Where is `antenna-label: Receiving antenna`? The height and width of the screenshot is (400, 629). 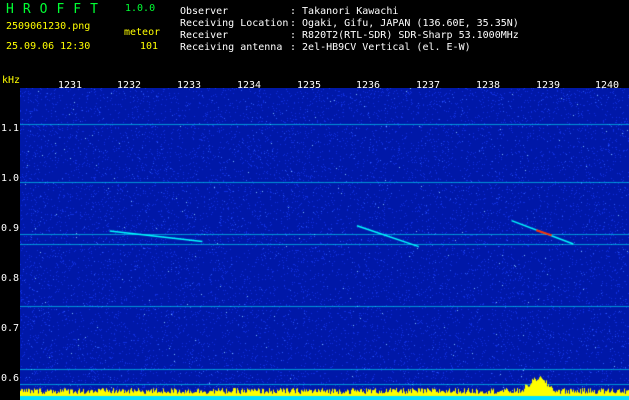
antenna-label: Receiving antenna is located at coordinates (231, 47).